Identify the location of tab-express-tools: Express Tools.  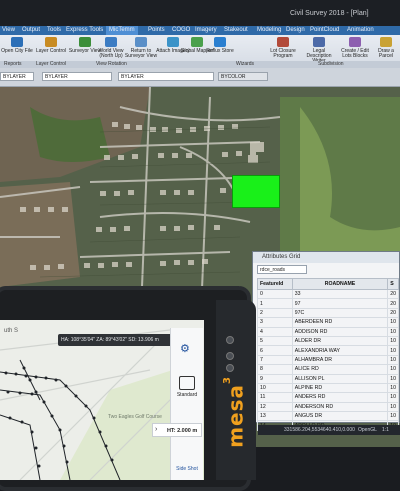
(84, 30).